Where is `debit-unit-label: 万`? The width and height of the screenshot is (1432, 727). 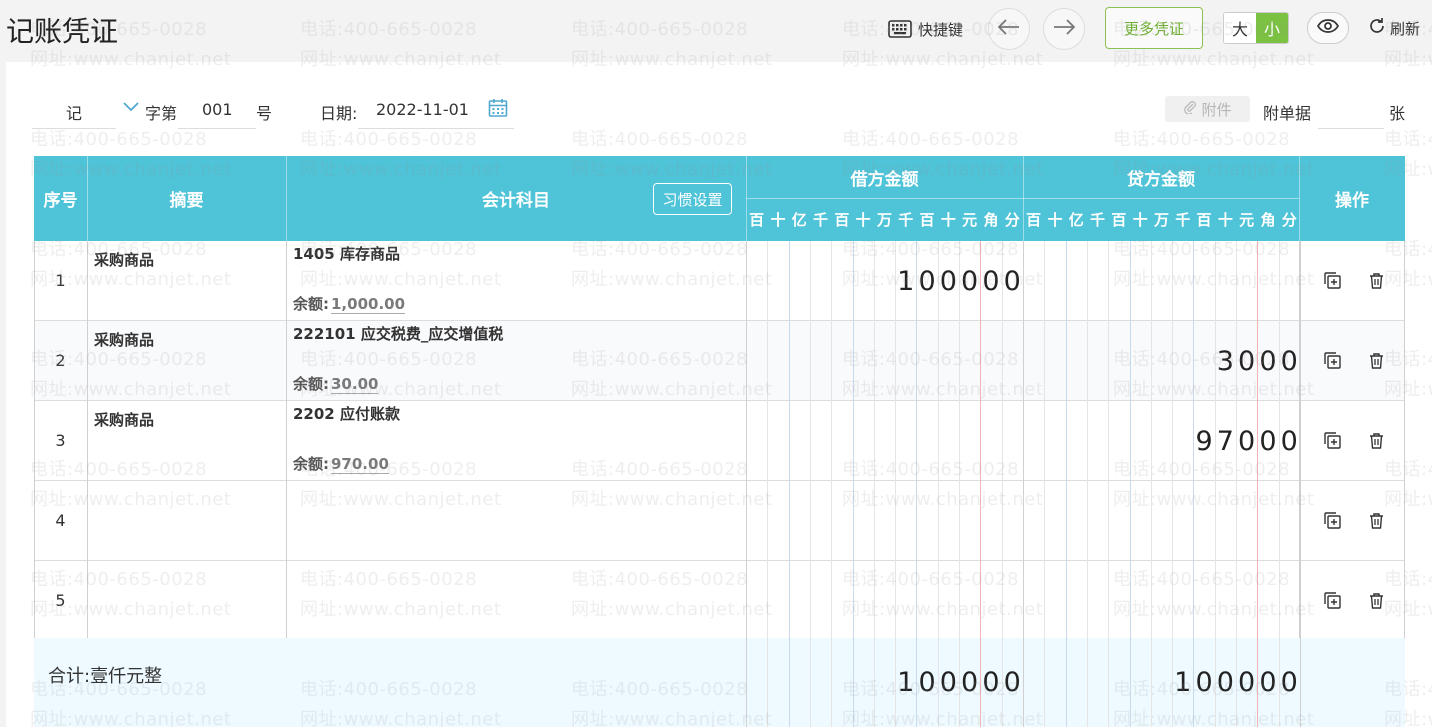
debit-unit-label: 万 is located at coordinates (884, 220).